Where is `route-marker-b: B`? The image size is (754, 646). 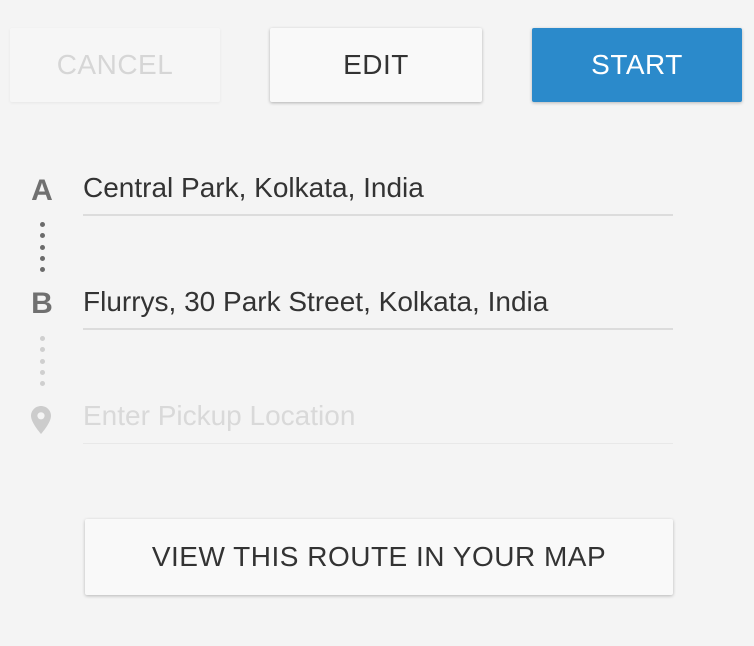 route-marker-b: B is located at coordinates (42, 303).